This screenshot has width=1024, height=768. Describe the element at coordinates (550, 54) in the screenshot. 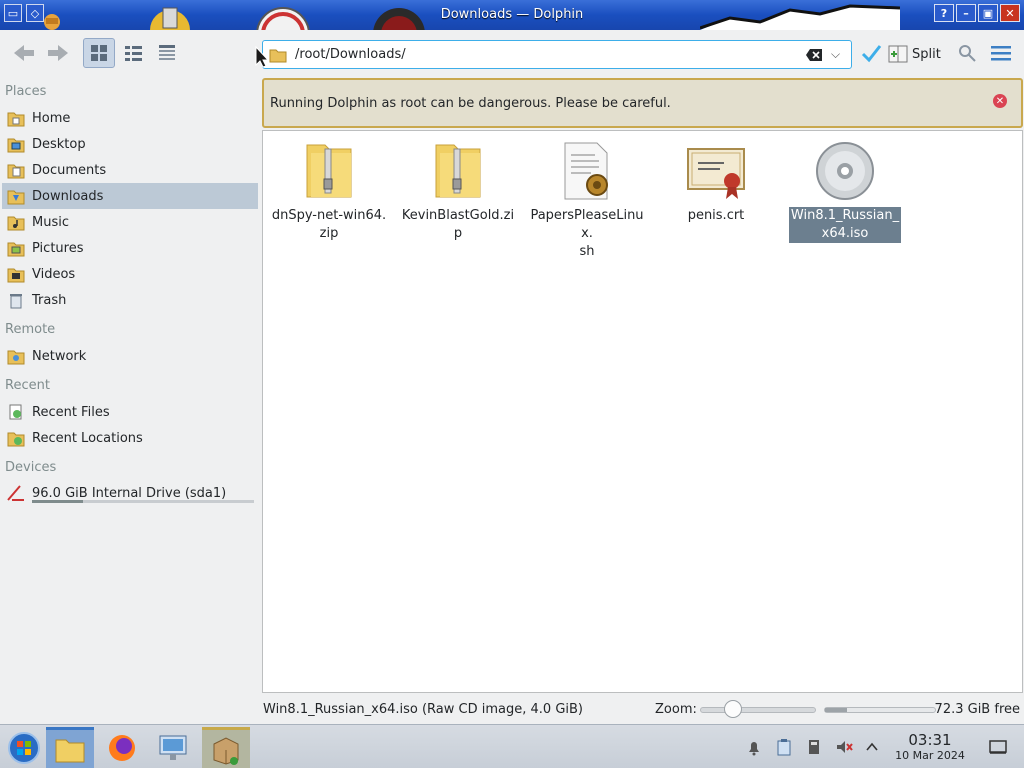

I see `location-path: /root/Downloads/` at that location.